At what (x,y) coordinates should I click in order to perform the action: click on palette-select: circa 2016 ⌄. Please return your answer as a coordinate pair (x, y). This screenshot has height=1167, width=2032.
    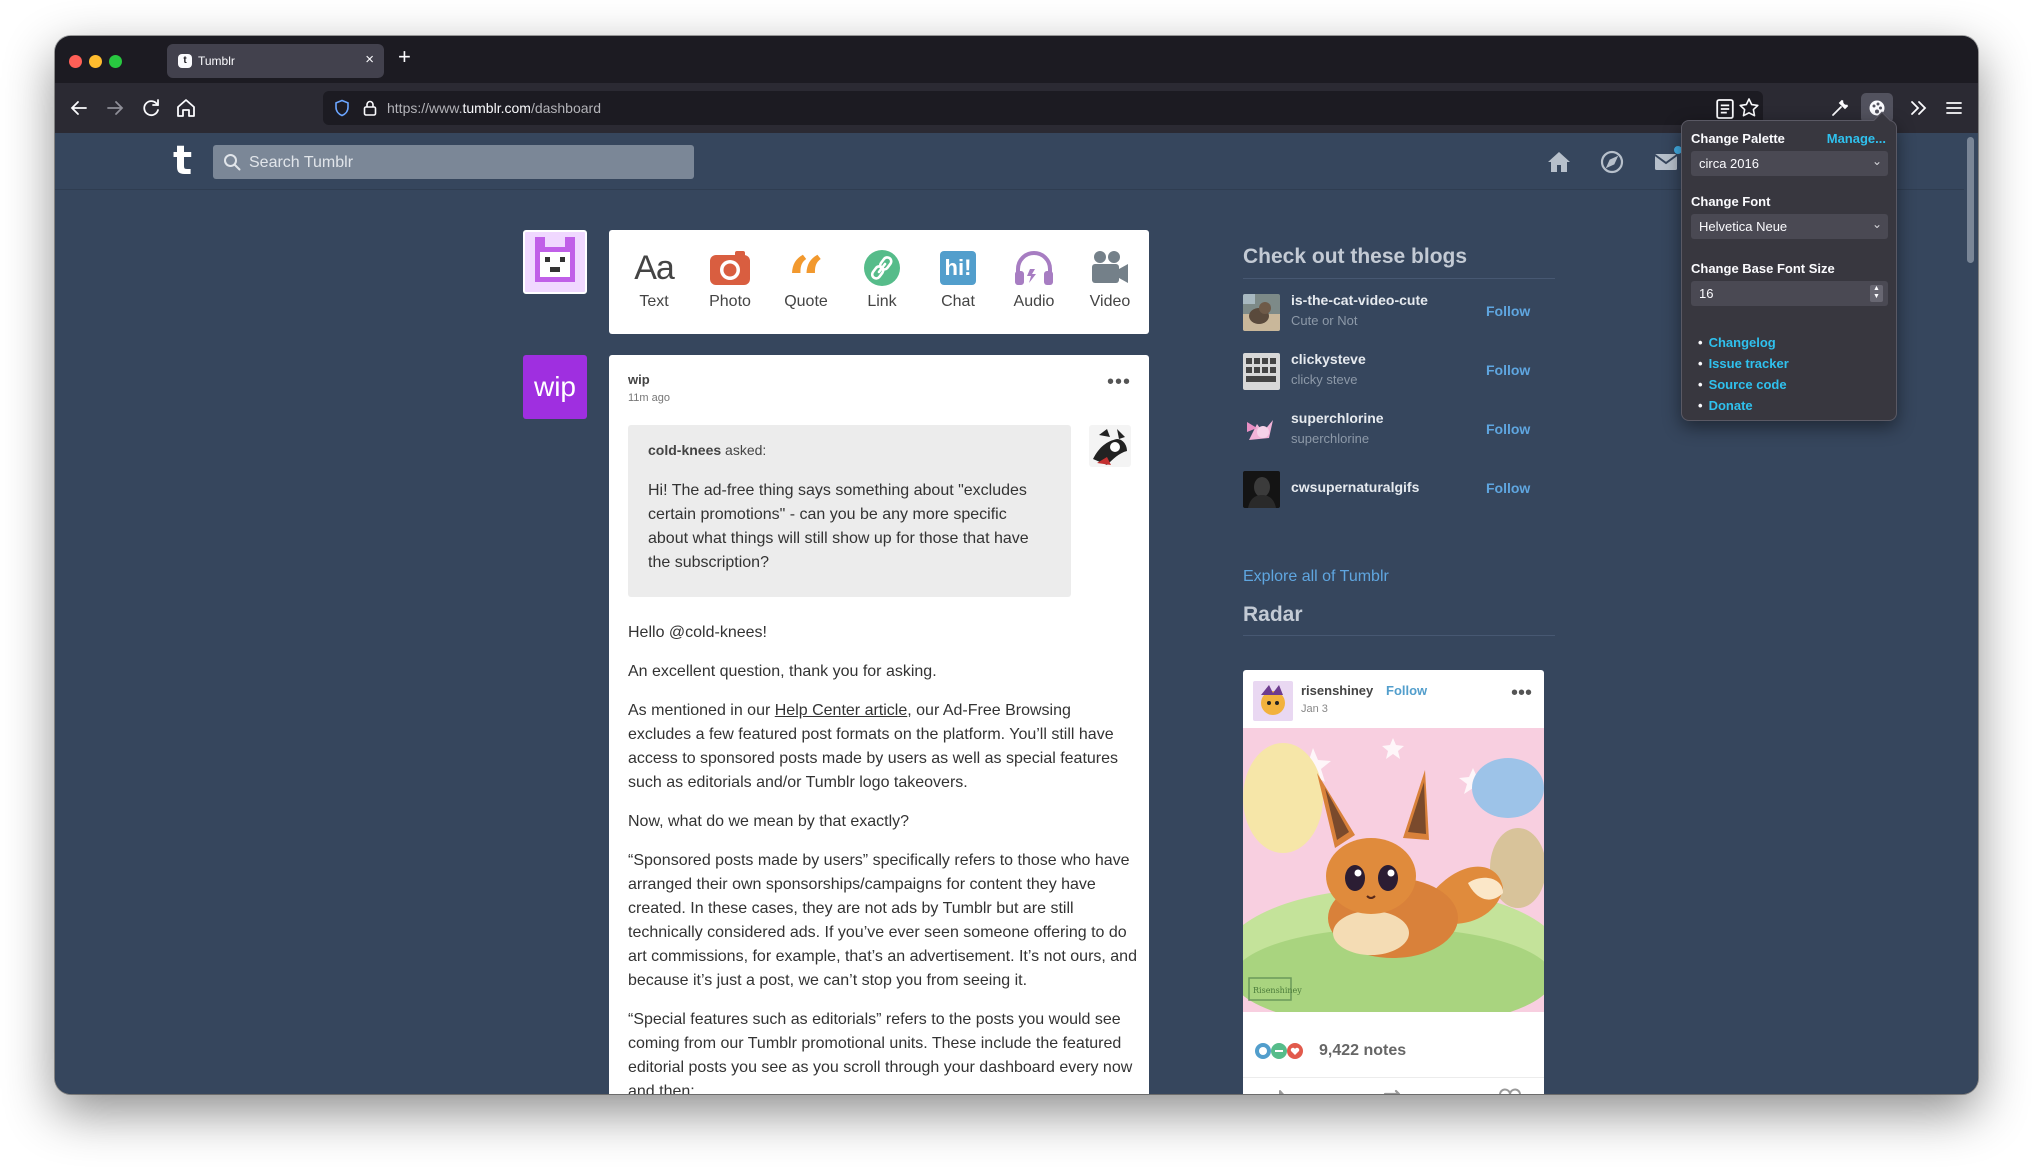
    Looking at the image, I should click on (1789, 163).